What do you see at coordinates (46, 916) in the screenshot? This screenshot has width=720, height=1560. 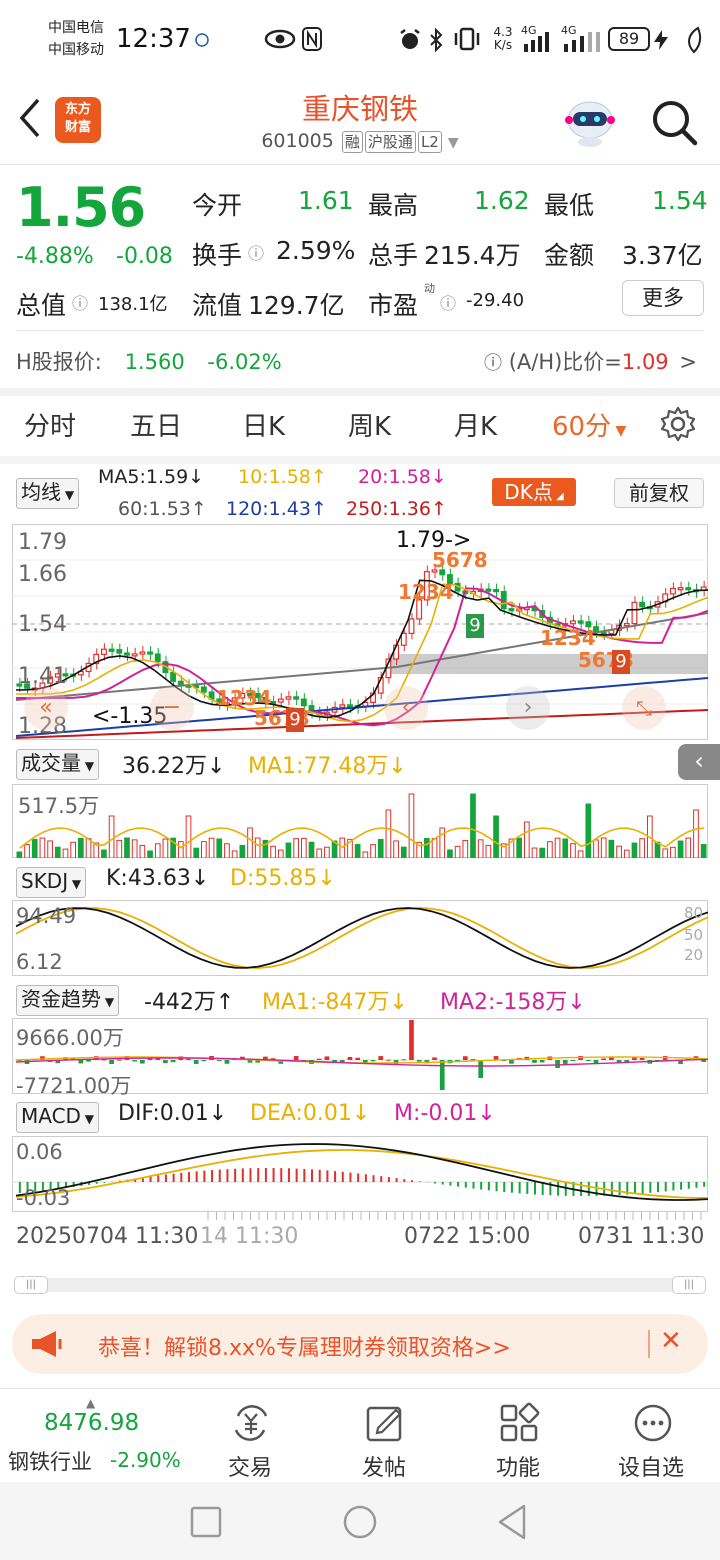 I see `skdj-axis-top: 94.49` at bounding box center [46, 916].